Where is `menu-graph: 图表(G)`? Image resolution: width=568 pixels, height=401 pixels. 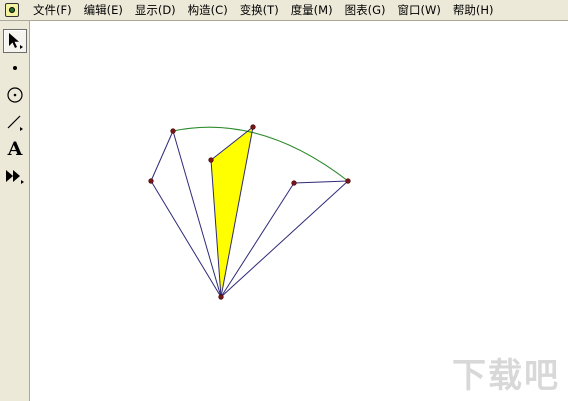
menu-graph: 图表(G) is located at coordinates (365, 10).